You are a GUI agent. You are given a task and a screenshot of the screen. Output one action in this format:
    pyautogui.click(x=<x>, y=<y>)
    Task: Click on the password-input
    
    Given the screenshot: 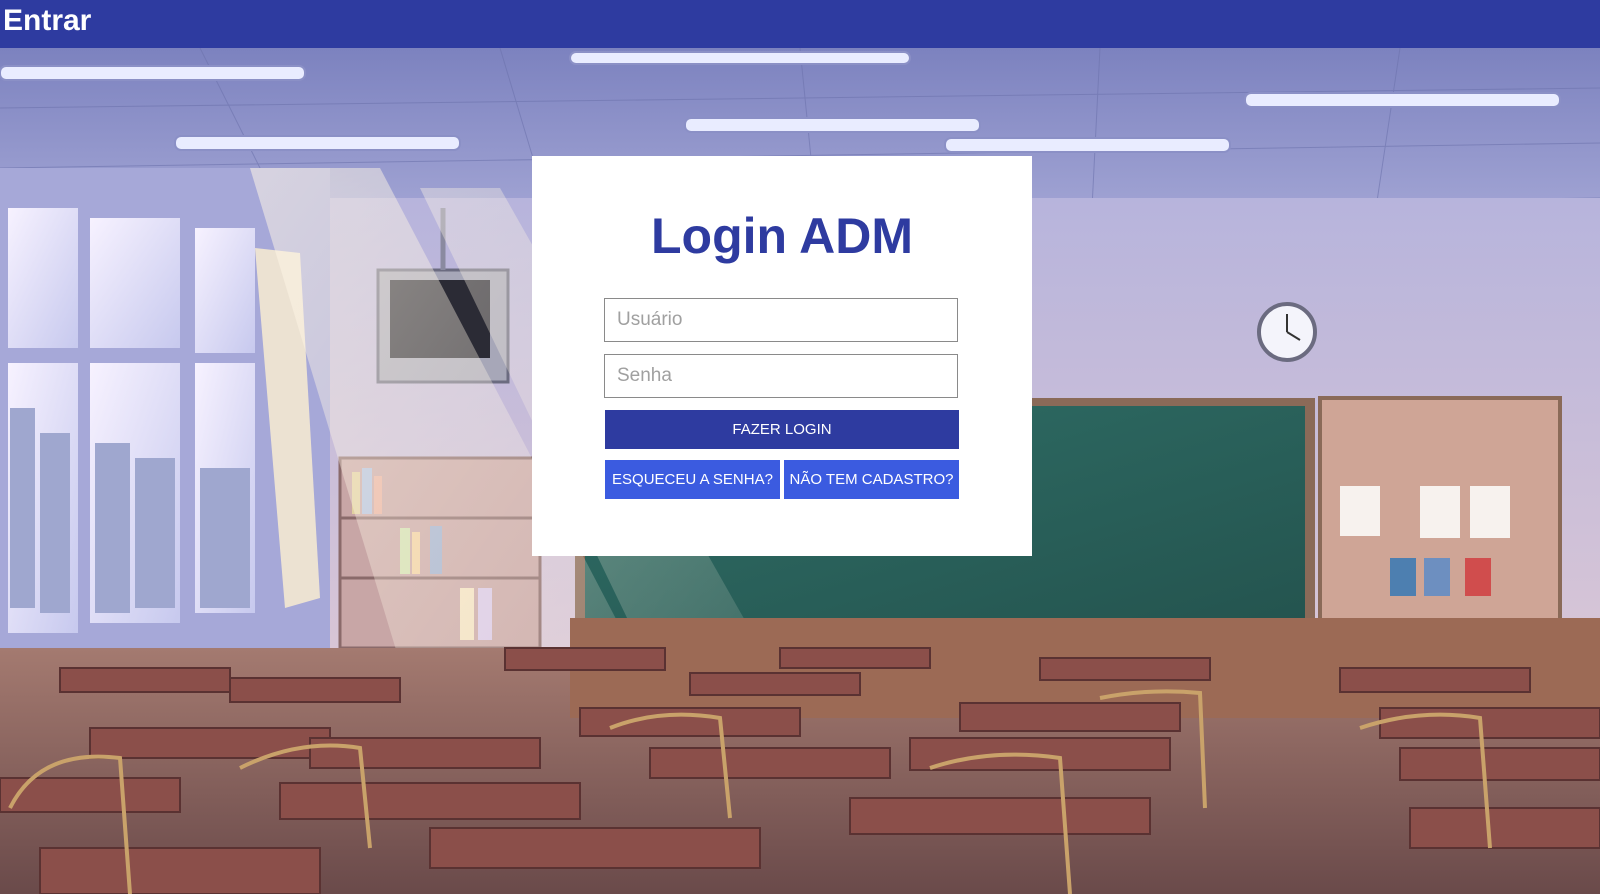 What is the action you would take?
    pyautogui.click(x=781, y=376)
    